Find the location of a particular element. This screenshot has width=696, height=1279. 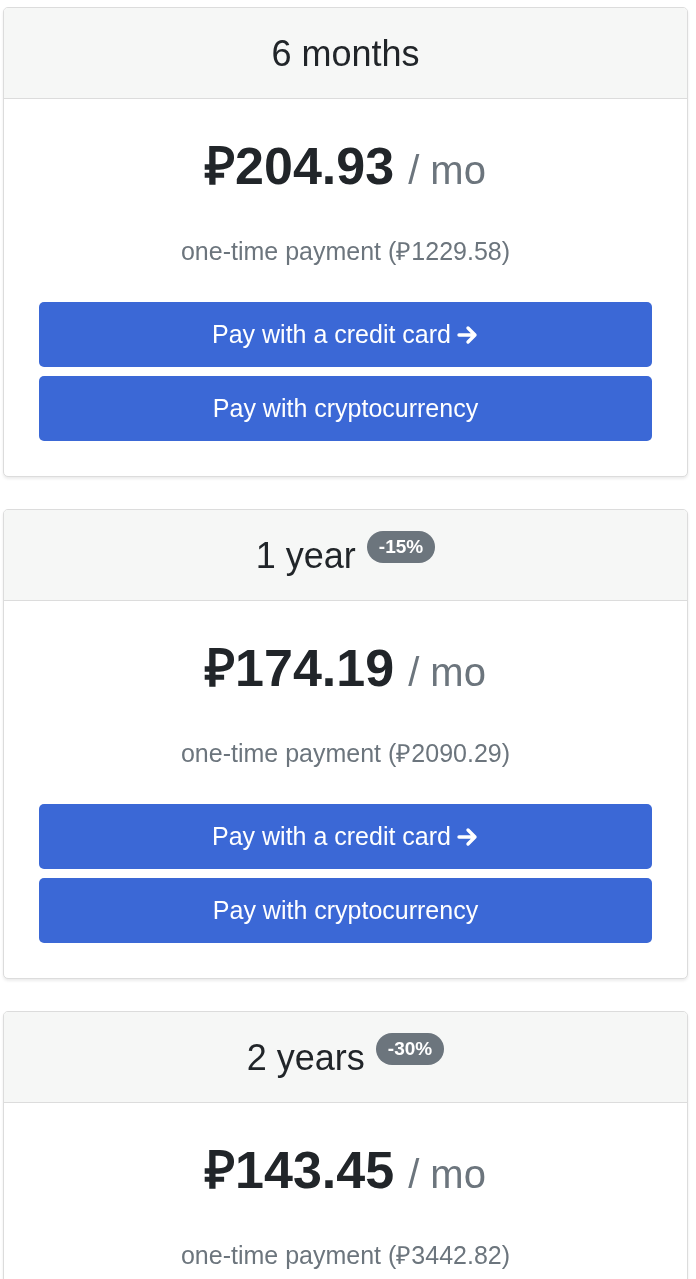

monthly-price: ₽204.93 is located at coordinates (300, 166).